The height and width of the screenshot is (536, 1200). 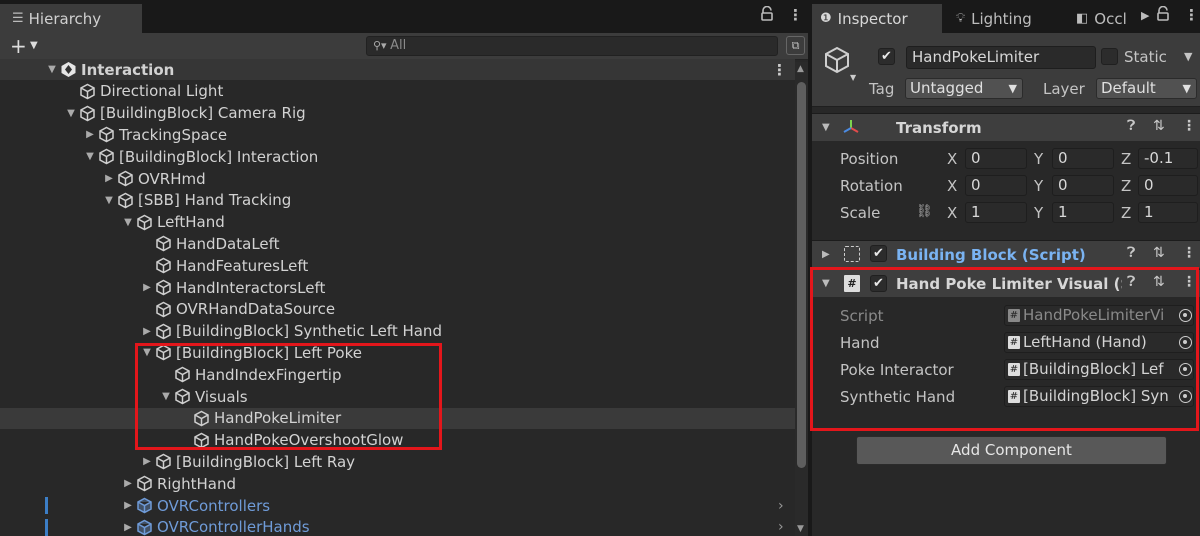 What do you see at coordinates (795, 15) in the screenshot?
I see `kebab-menu-icon: ⋮` at bounding box center [795, 15].